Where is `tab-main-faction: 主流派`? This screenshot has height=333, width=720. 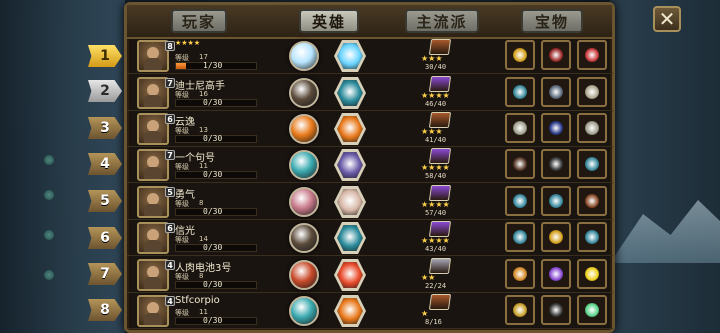 tab-main-faction: 主流派 is located at coordinates (442, 21).